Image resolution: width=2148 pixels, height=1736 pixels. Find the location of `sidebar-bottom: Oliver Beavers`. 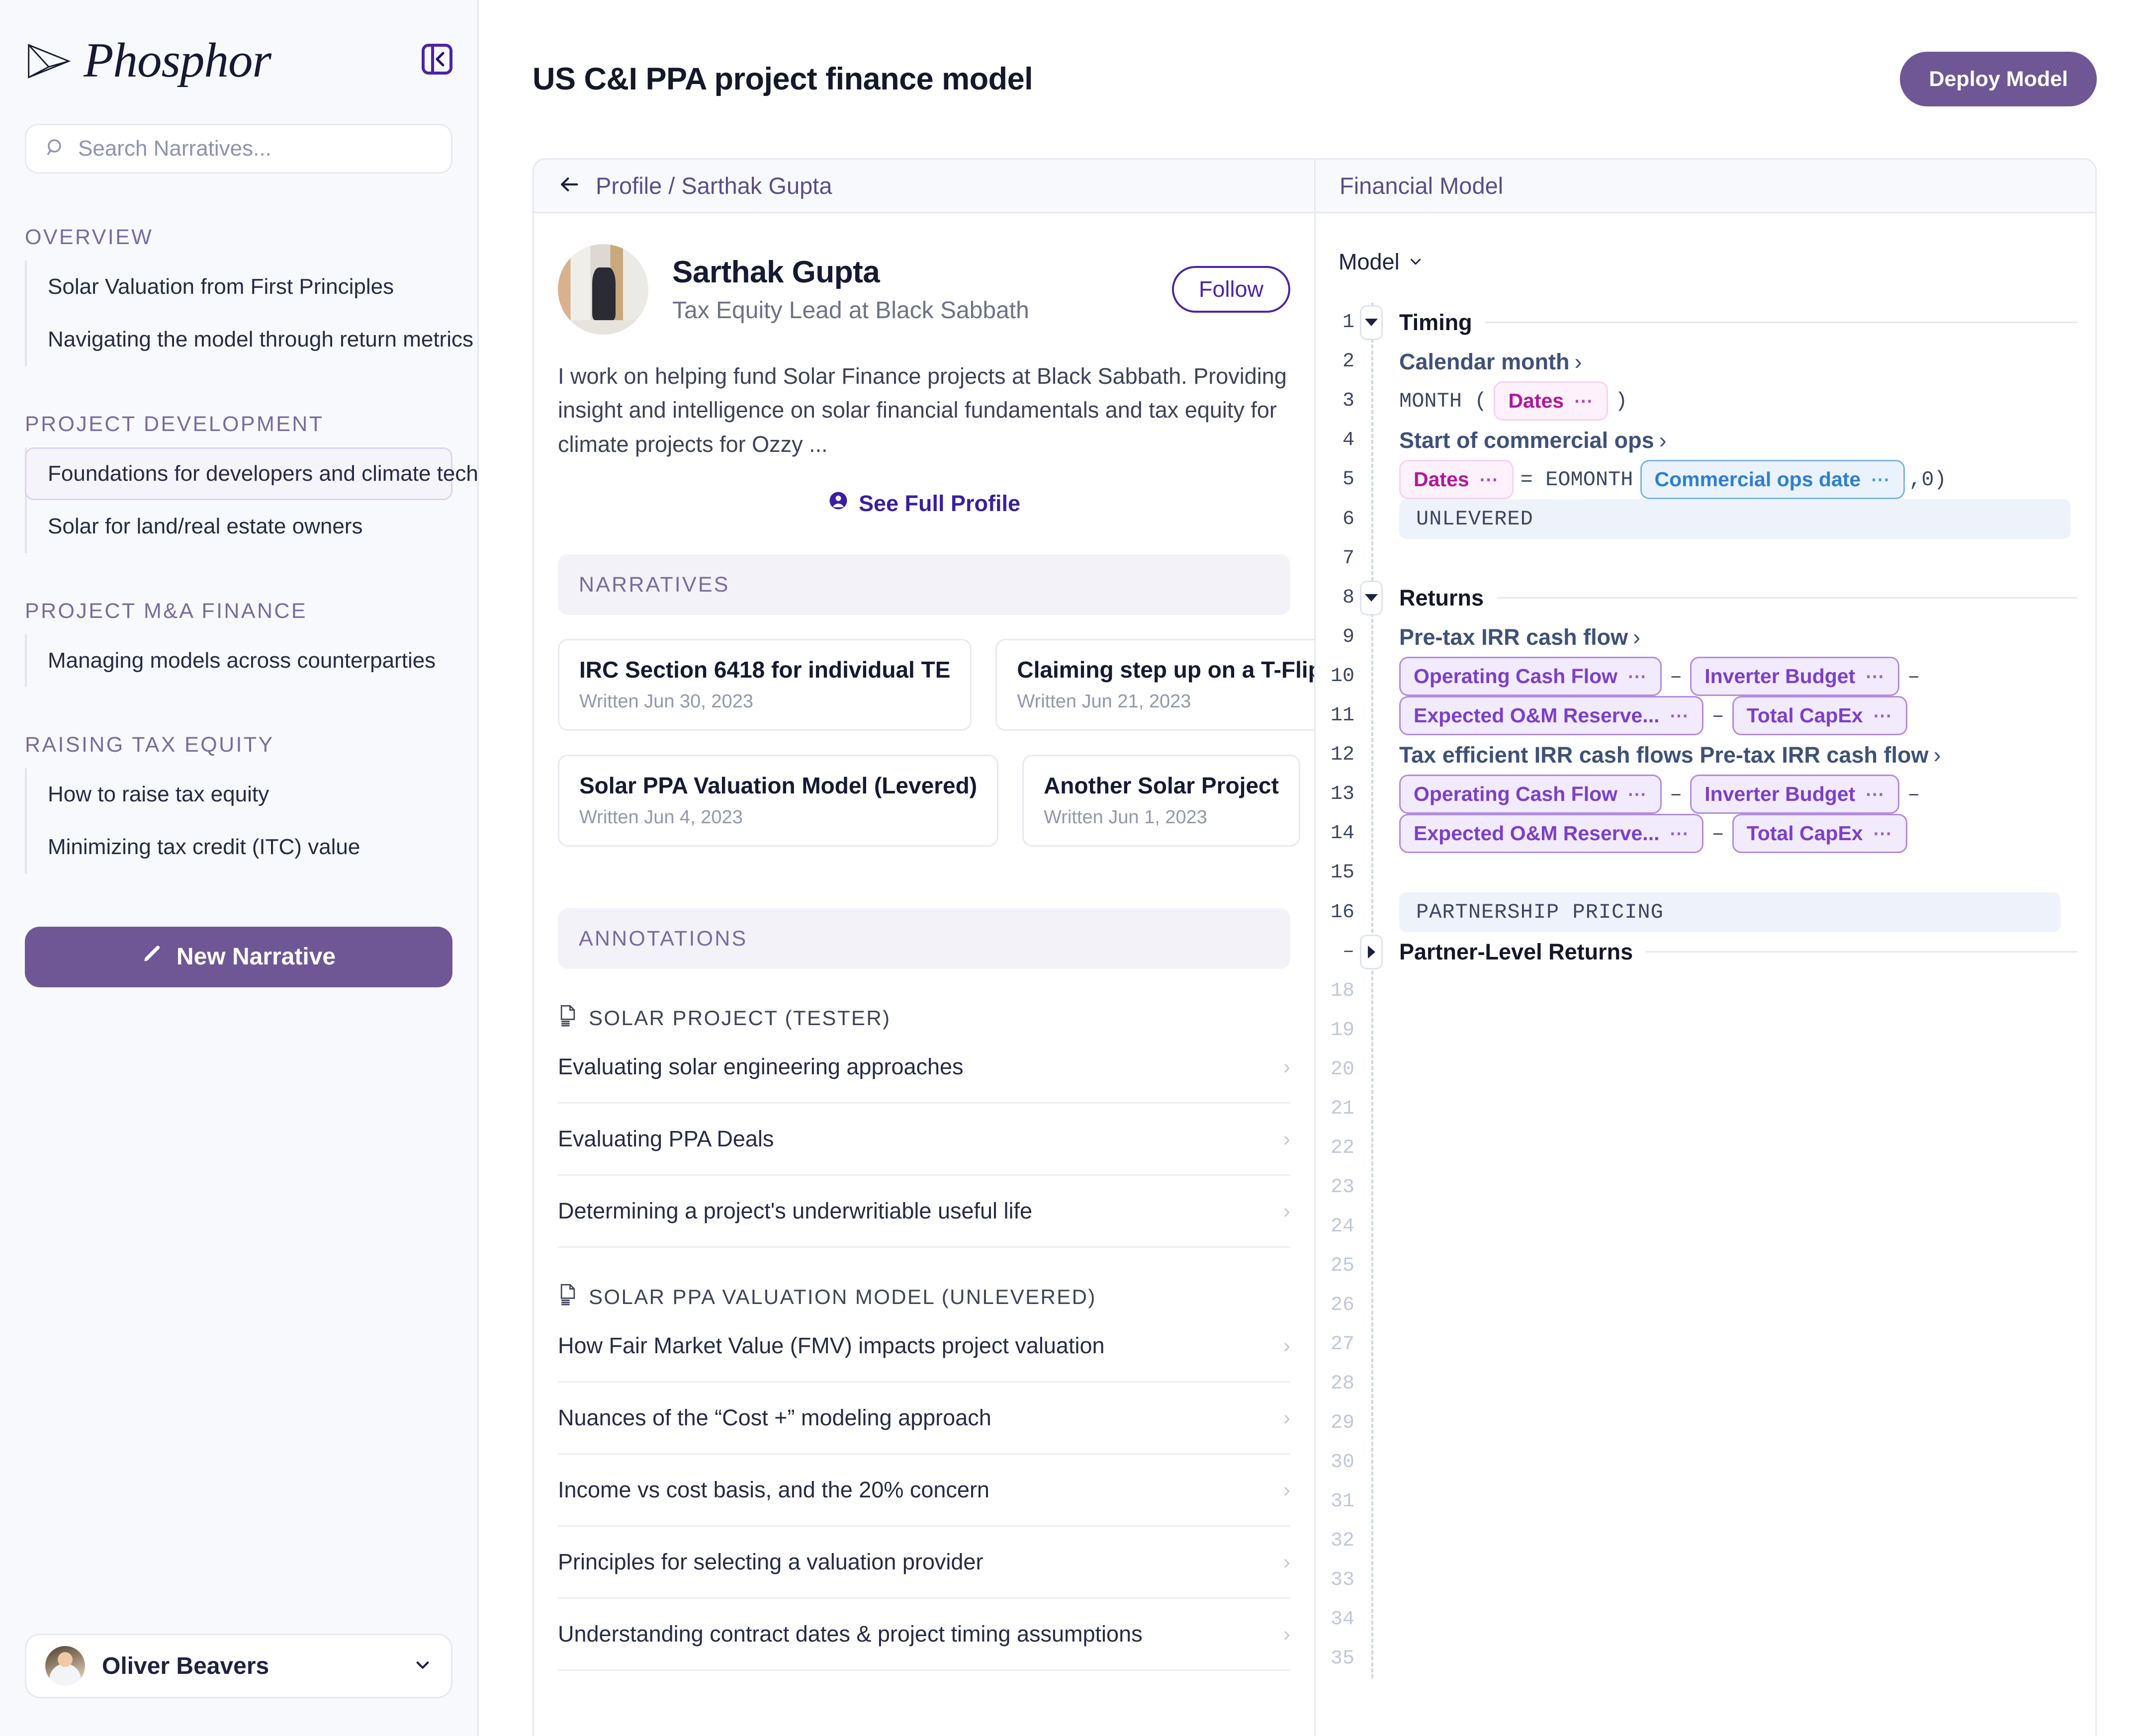

sidebar-bottom: Oliver Beavers is located at coordinates (238, 1685).